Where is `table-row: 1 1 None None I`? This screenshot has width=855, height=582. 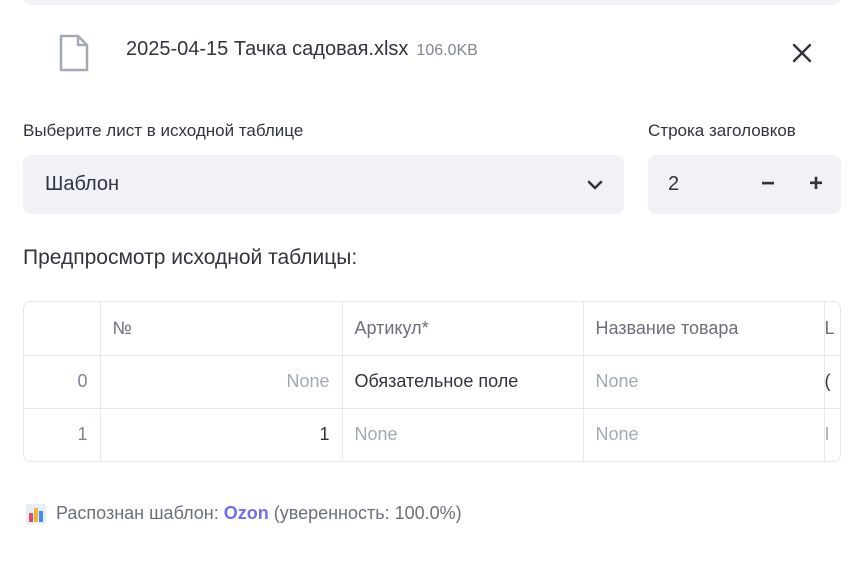 table-row: 1 1 None None I is located at coordinates (432, 434).